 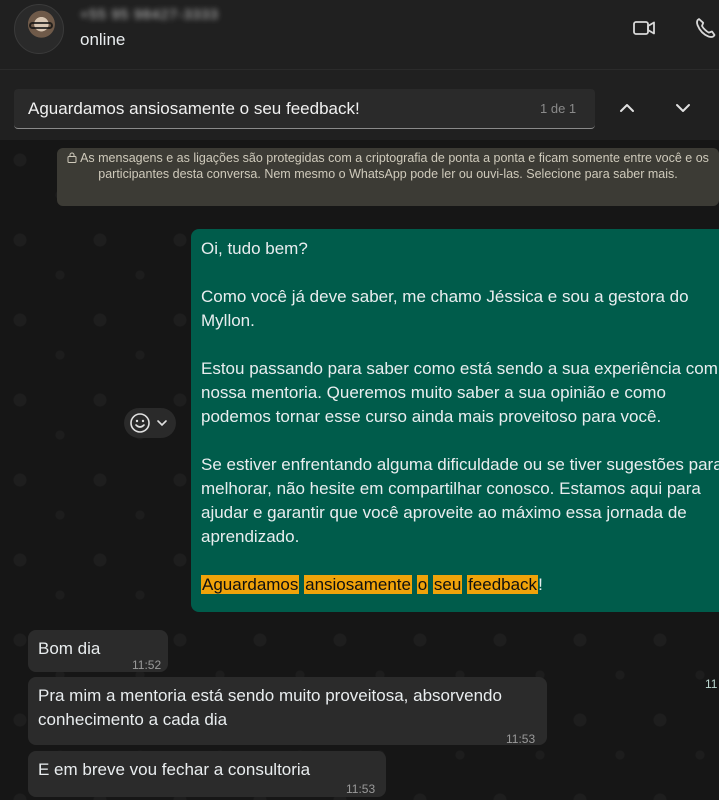 I want to click on contact-name: +55 95 98427-3333, so click(x=150, y=14).